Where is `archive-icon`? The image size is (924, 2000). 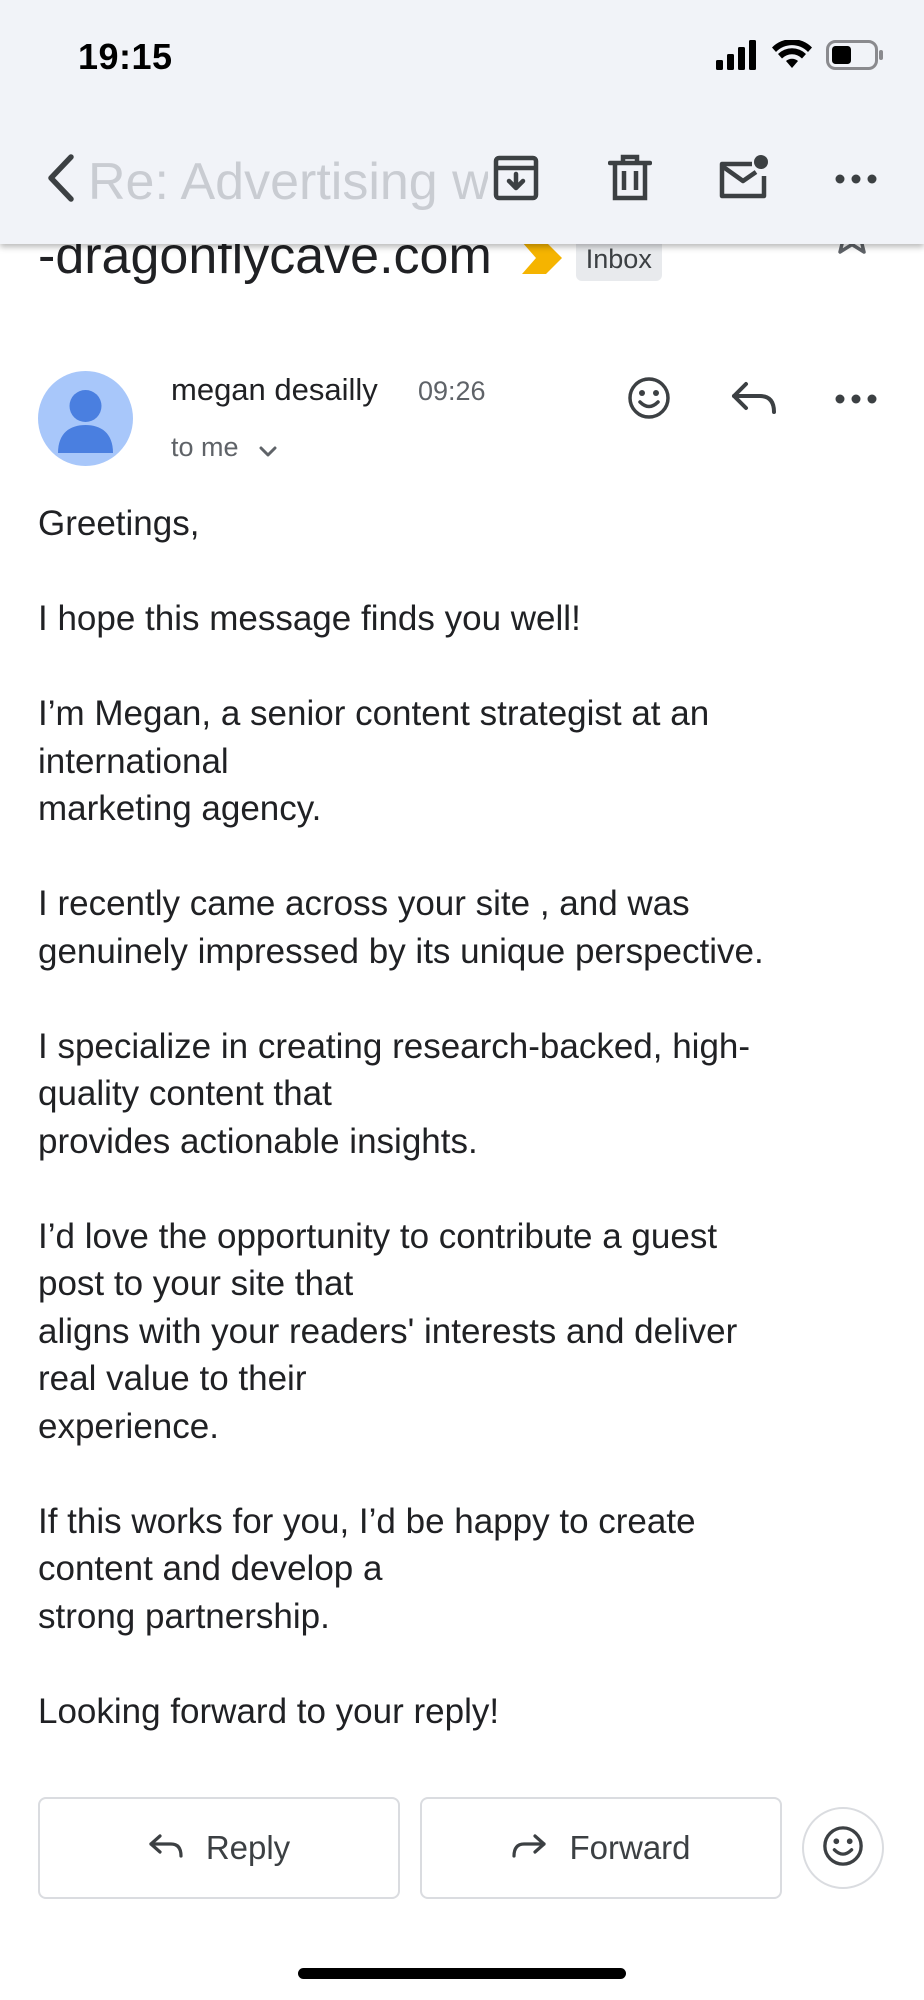 archive-icon is located at coordinates (516, 180).